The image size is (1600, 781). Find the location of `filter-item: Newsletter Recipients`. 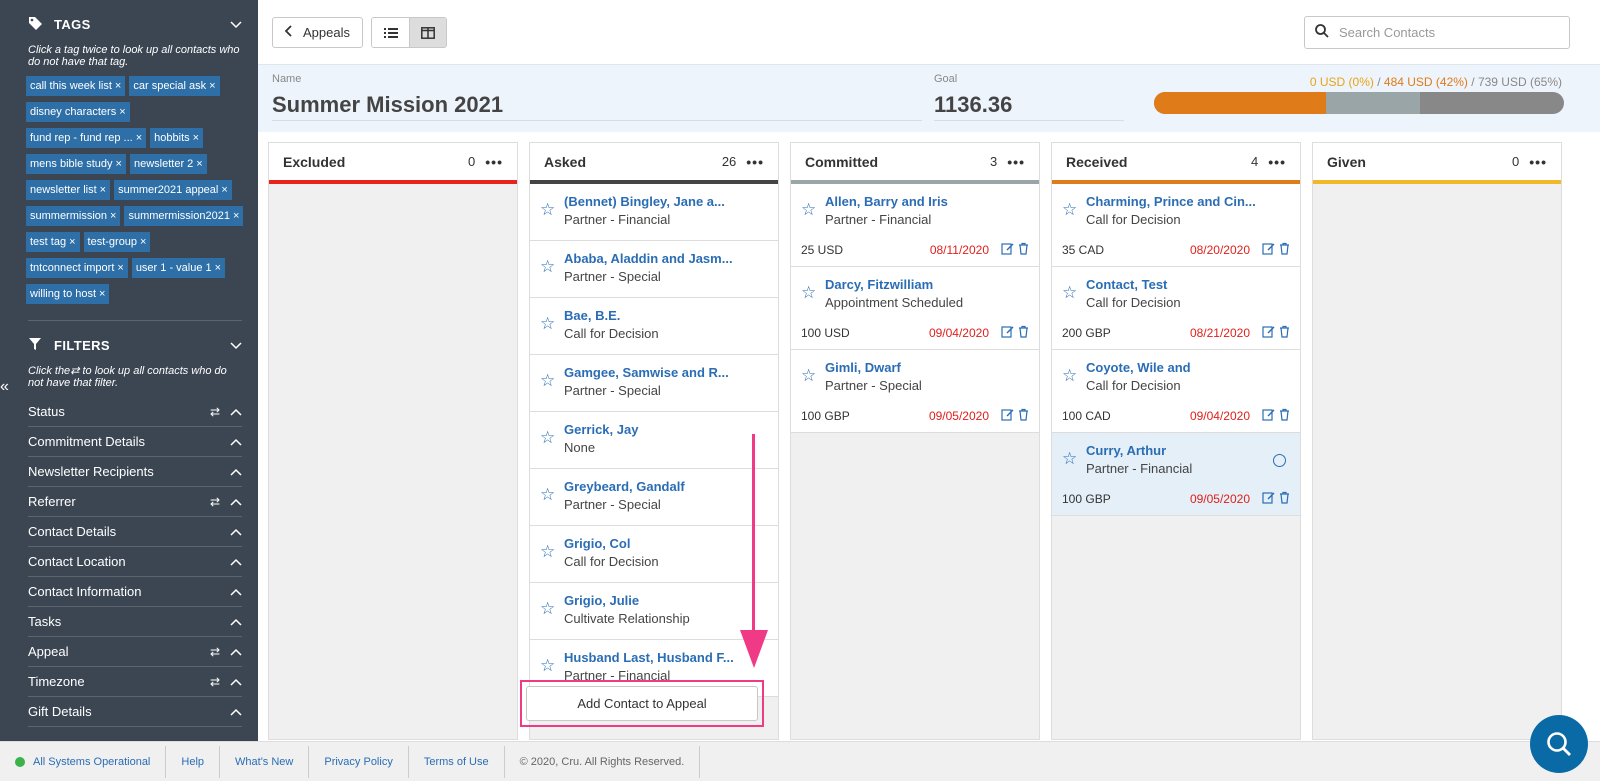

filter-item: Newsletter Recipients is located at coordinates (135, 472).